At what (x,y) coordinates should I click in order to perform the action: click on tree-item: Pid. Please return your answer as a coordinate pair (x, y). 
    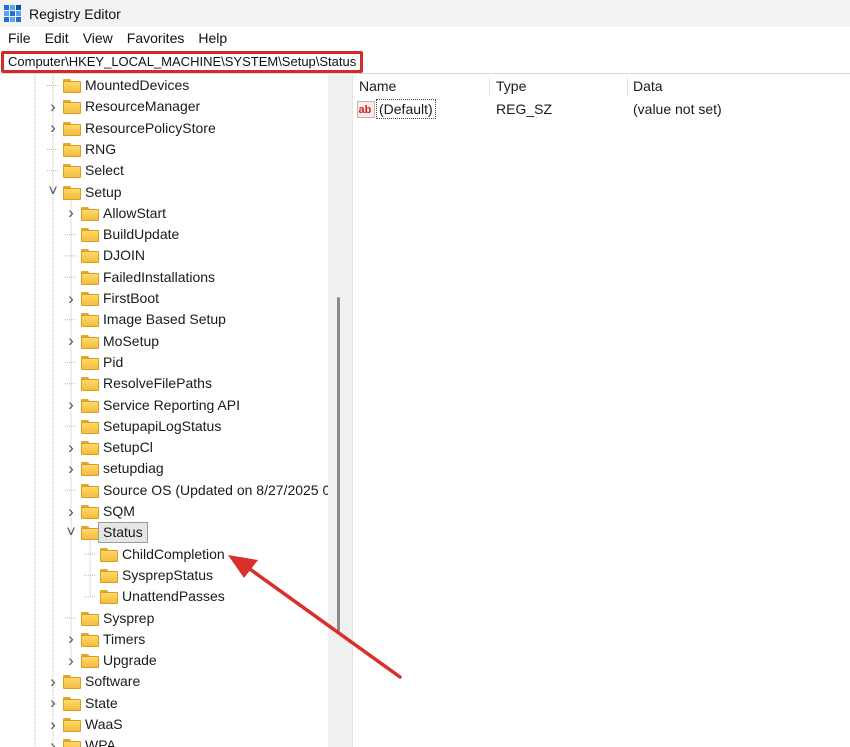
    Looking at the image, I should click on (165, 362).